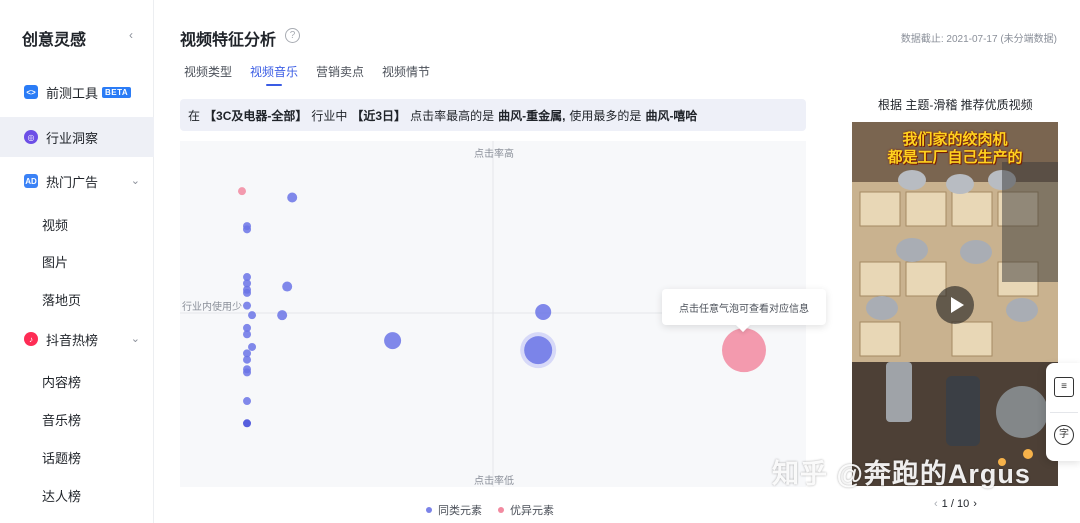 This screenshot has width=1080, height=523. What do you see at coordinates (955, 157) in the screenshot?
I see `video-caption-2: 都是工厂自己生产的` at bounding box center [955, 157].